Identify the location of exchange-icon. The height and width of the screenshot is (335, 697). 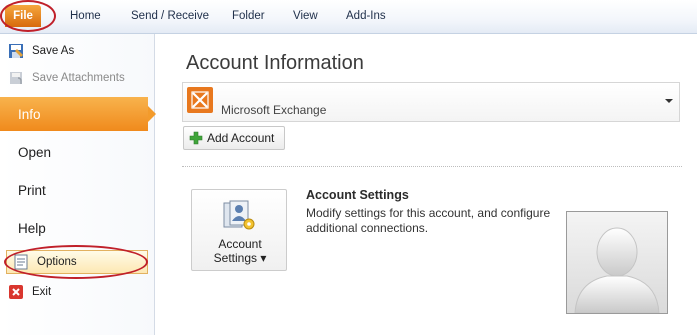
(200, 100).